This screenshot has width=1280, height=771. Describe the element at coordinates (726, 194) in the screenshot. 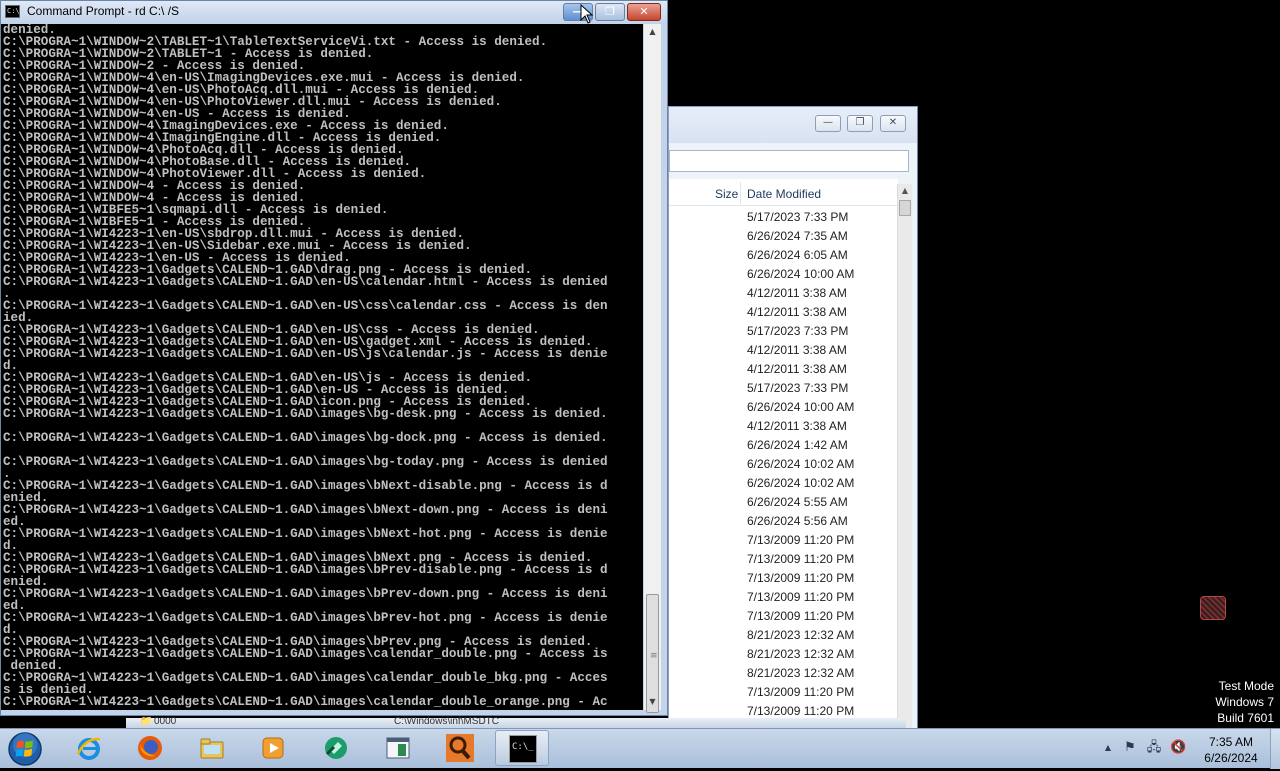

I see `column-size: Size` at that location.